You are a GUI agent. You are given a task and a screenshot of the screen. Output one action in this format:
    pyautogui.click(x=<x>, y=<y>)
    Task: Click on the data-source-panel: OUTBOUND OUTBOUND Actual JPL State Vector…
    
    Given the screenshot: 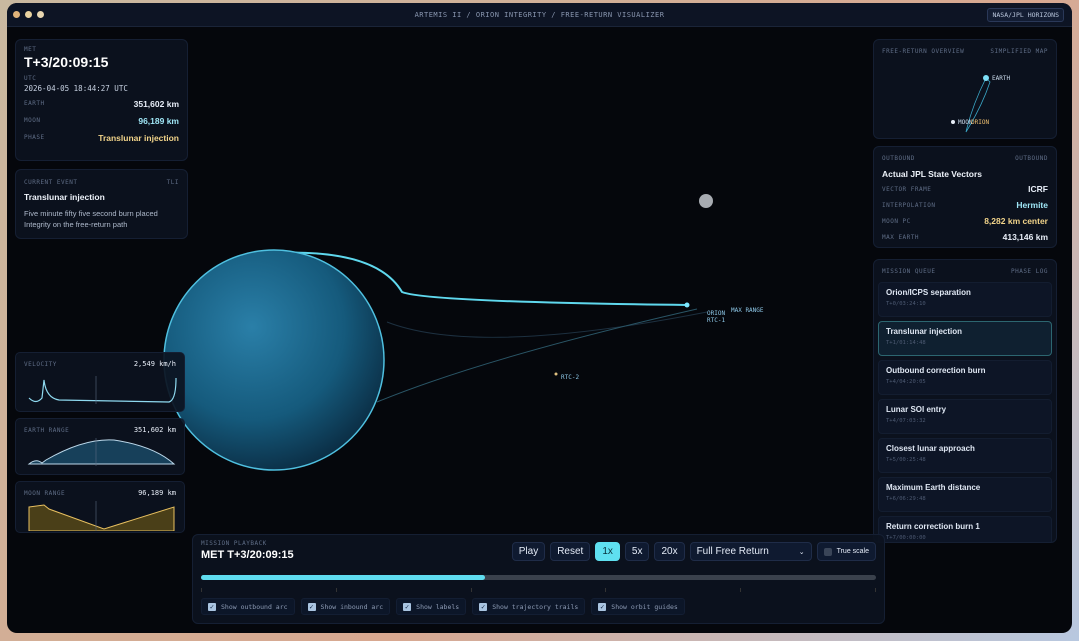 What is the action you would take?
    pyautogui.click(x=965, y=197)
    